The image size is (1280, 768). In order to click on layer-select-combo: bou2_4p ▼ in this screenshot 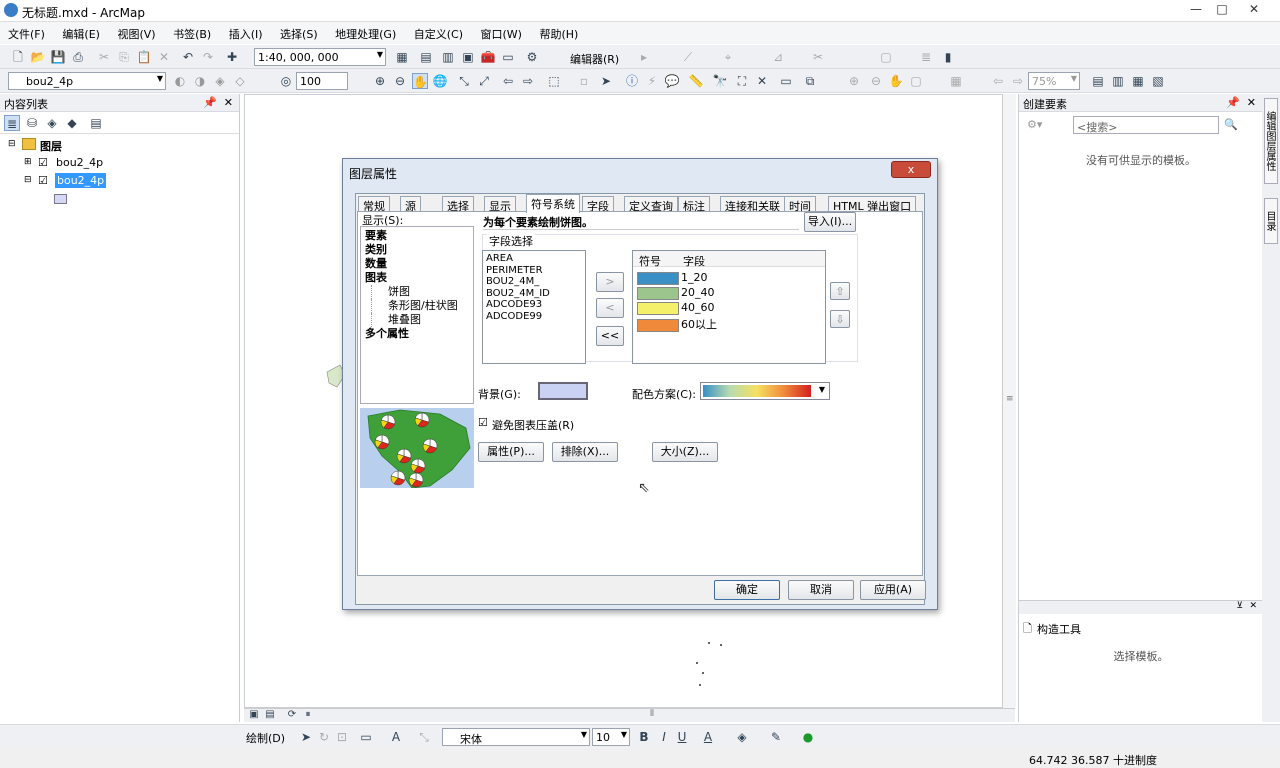, I will do `click(87, 81)`.